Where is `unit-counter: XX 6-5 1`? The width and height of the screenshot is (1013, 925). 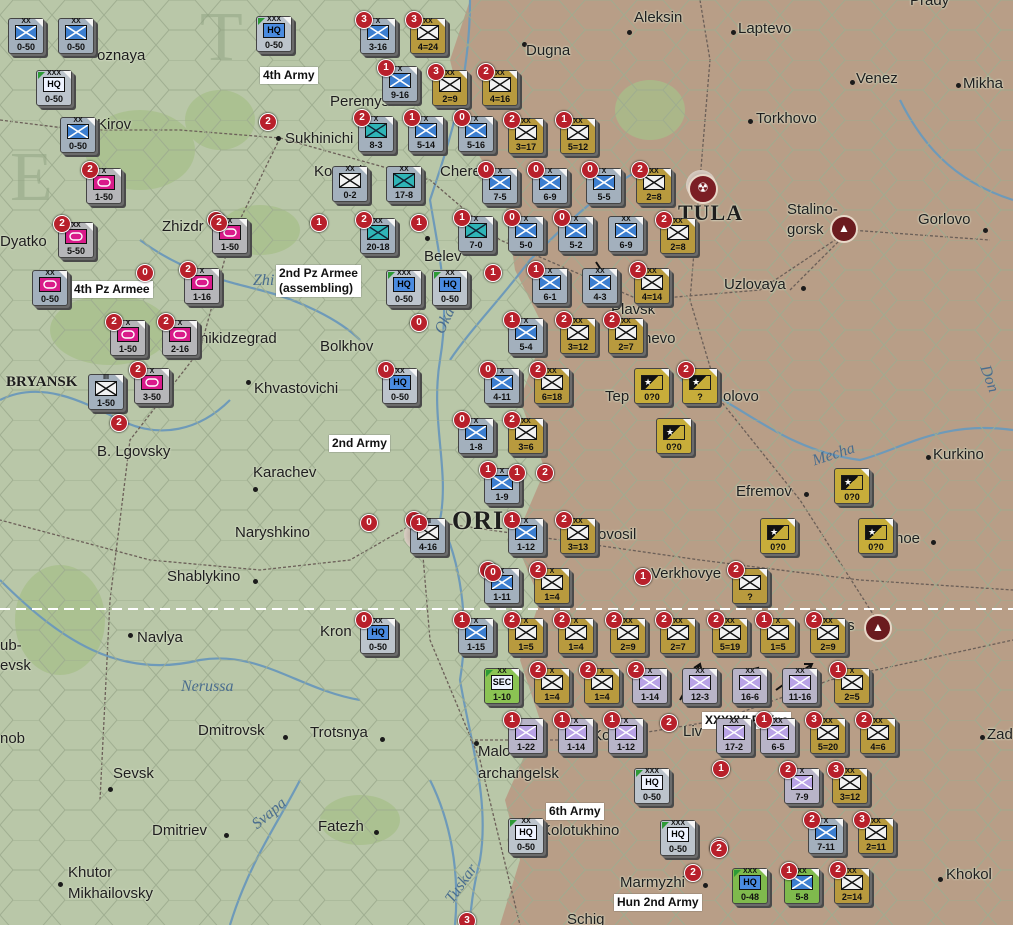 unit-counter: XX 6-5 1 is located at coordinates (775, 732).